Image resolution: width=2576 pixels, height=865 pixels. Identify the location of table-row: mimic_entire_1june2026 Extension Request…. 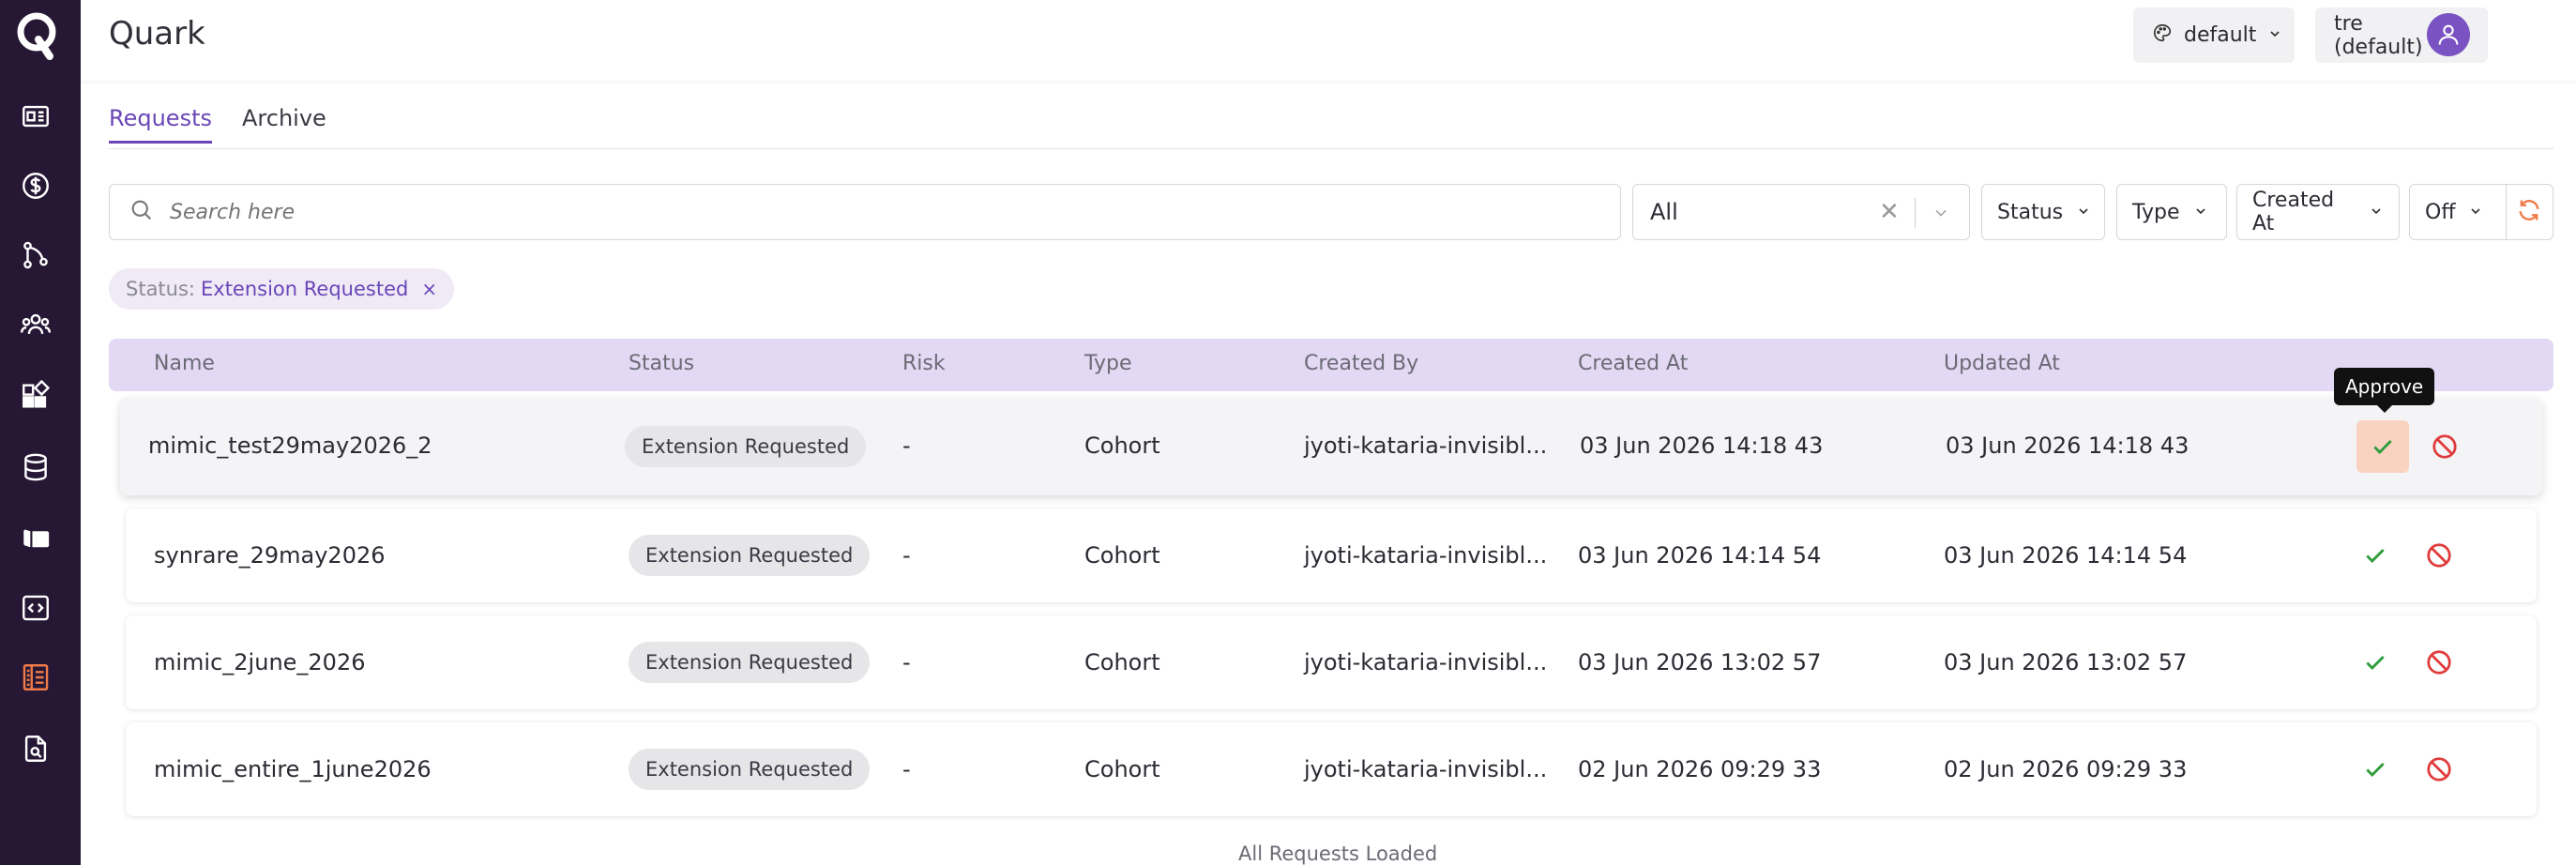
(1331, 769).